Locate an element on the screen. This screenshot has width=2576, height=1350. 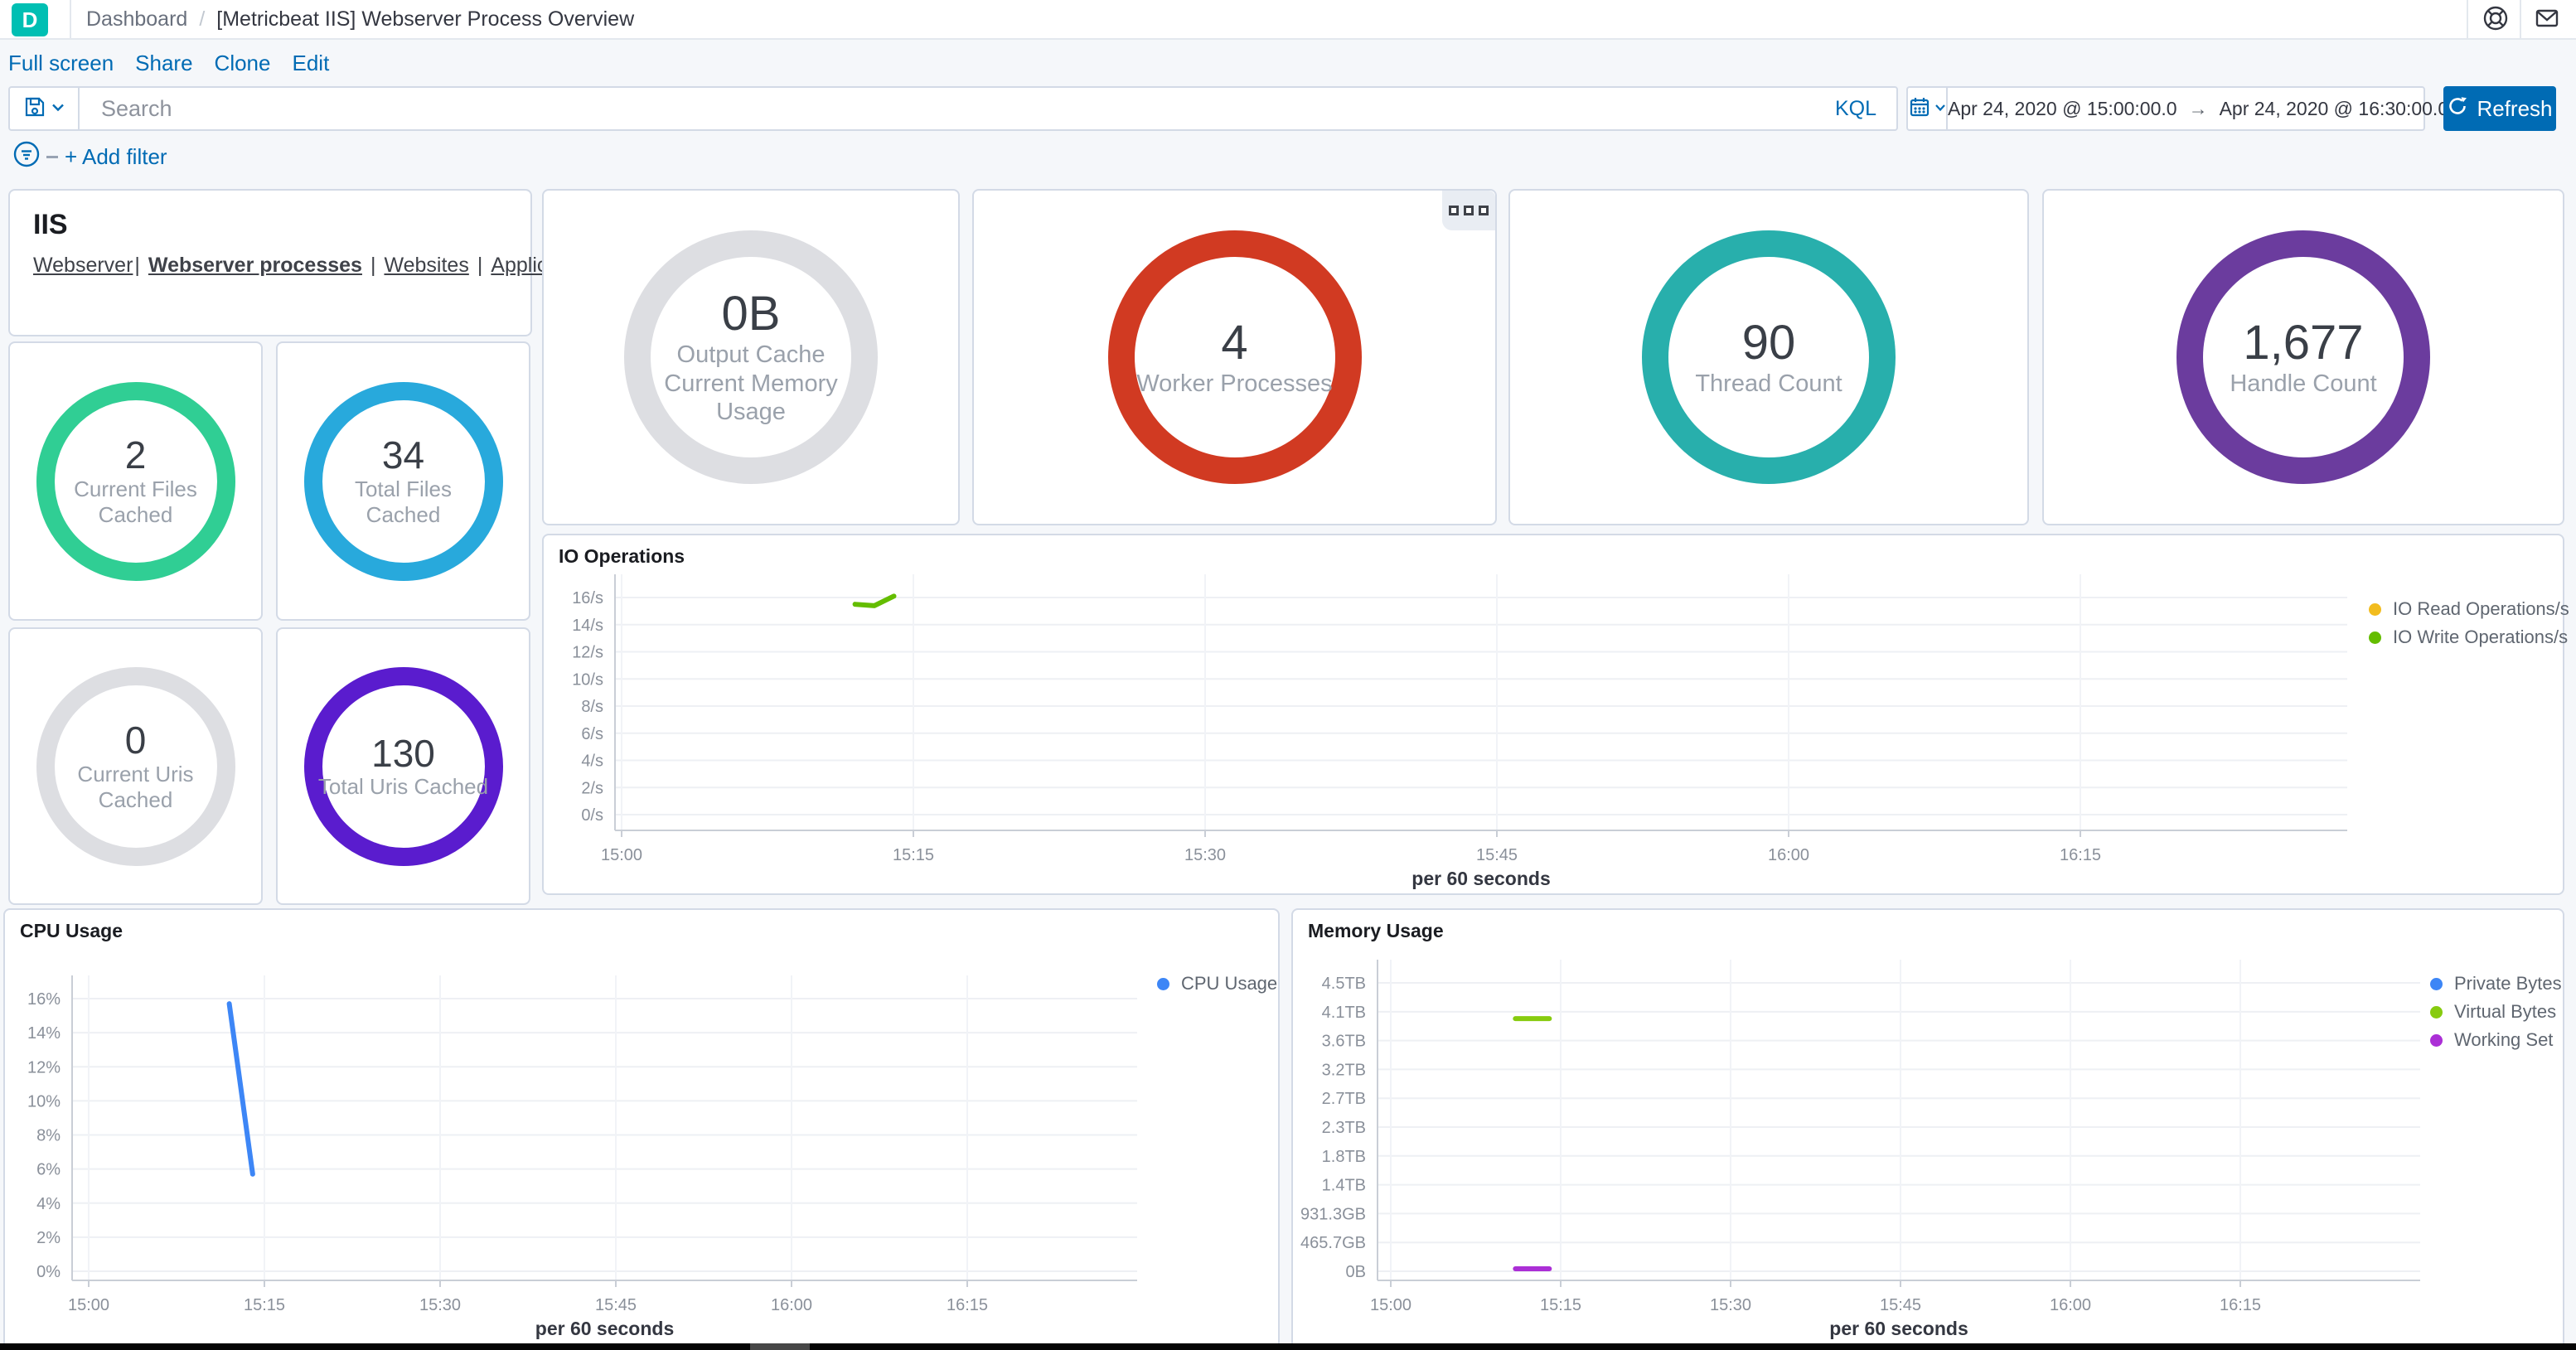
feedback-button is located at coordinates (2547, 20).